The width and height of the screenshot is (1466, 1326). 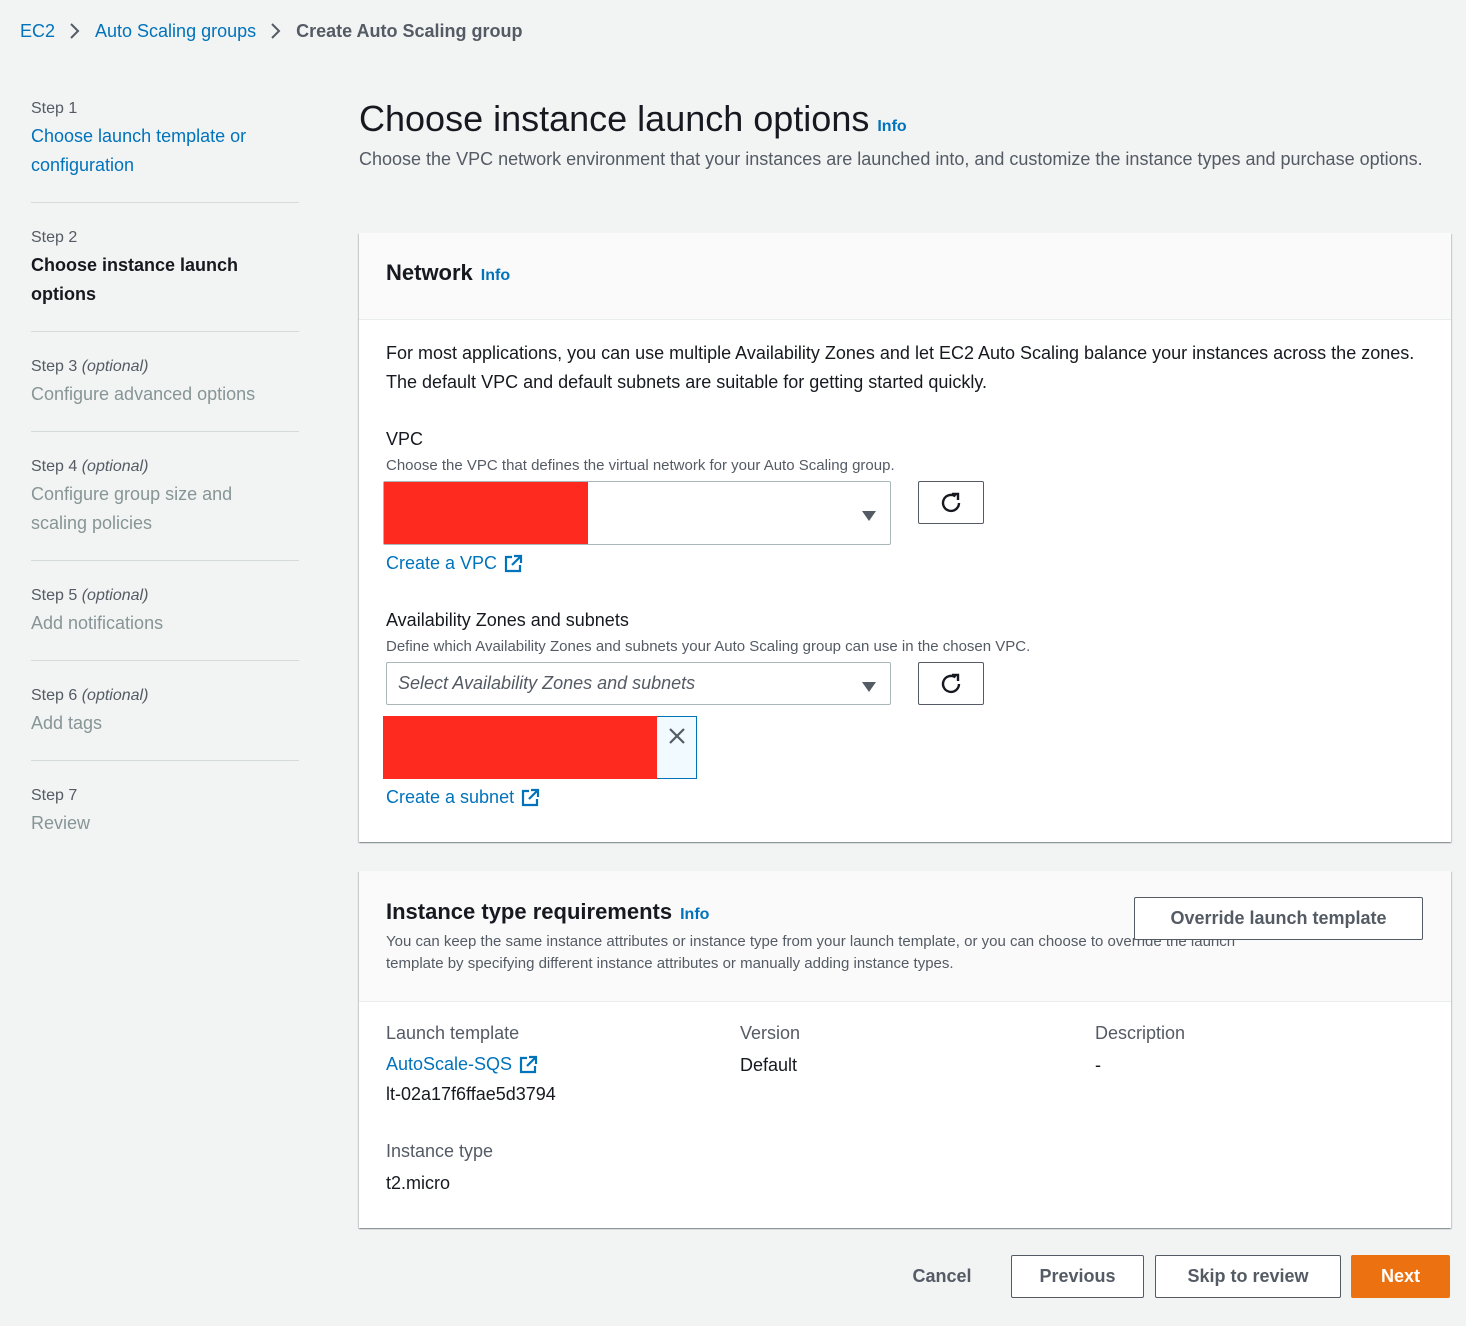 What do you see at coordinates (769, 1065) in the screenshot?
I see `version-value: Default` at bounding box center [769, 1065].